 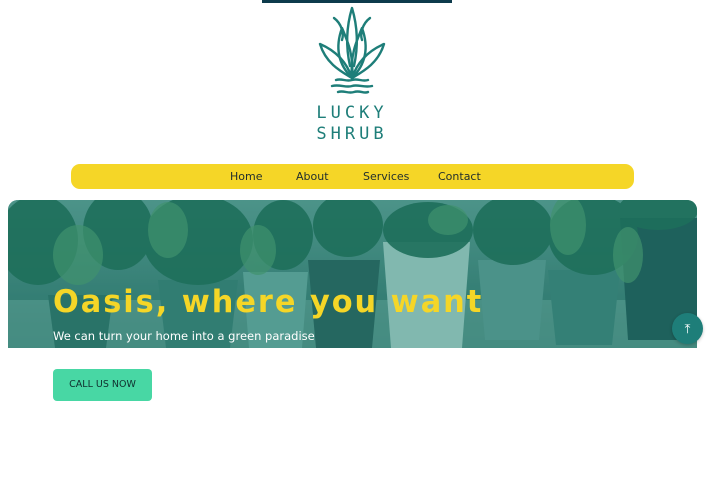 What do you see at coordinates (357, 1) in the screenshot?
I see `top-divider` at bounding box center [357, 1].